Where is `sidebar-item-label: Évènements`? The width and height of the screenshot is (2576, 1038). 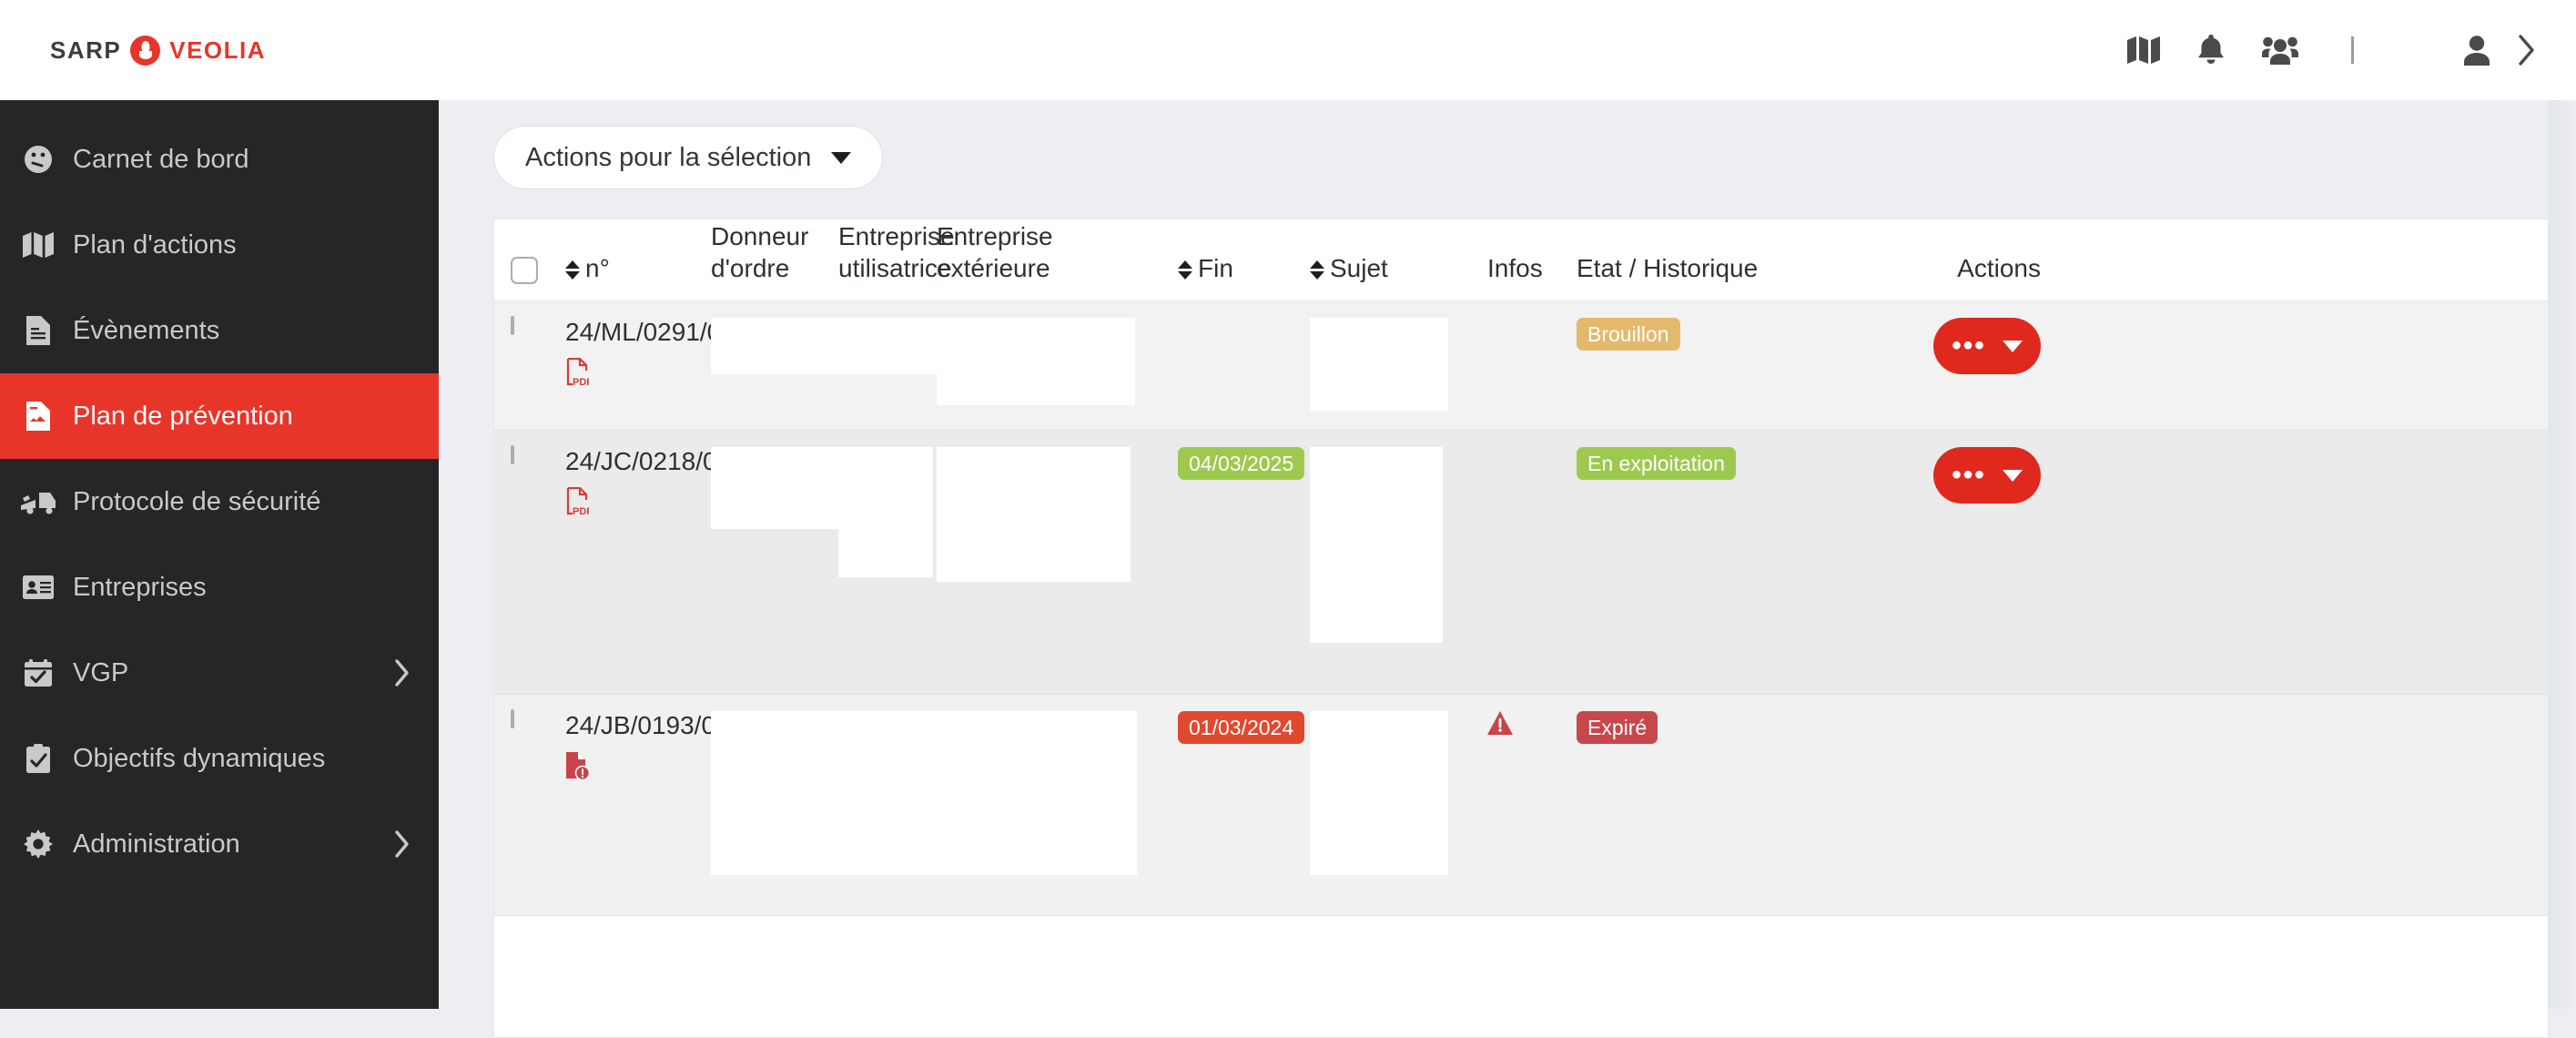 sidebar-item-label: Évènements is located at coordinates (146, 330).